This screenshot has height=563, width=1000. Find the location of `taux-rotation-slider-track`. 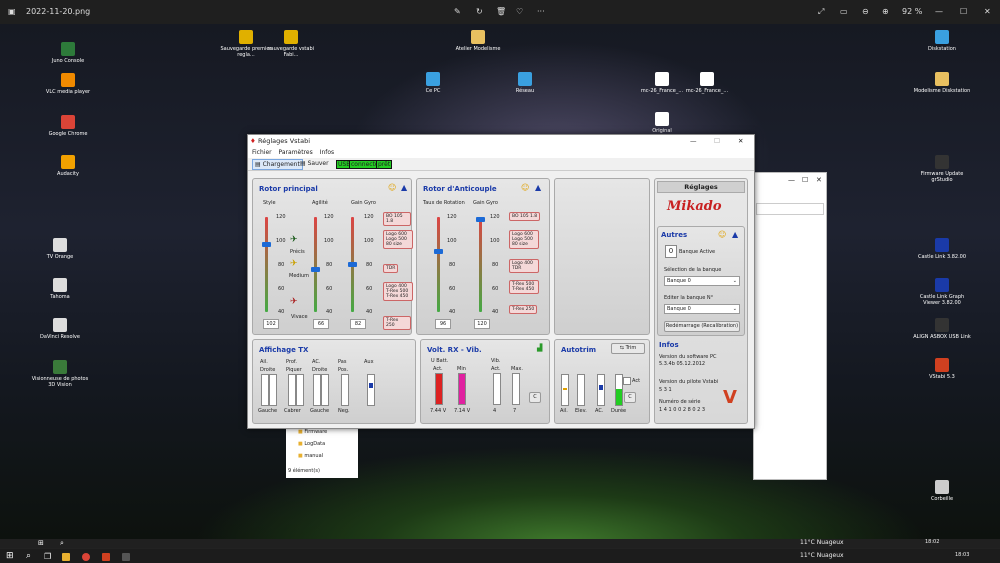

taux-rotation-slider-track is located at coordinates (438, 264).